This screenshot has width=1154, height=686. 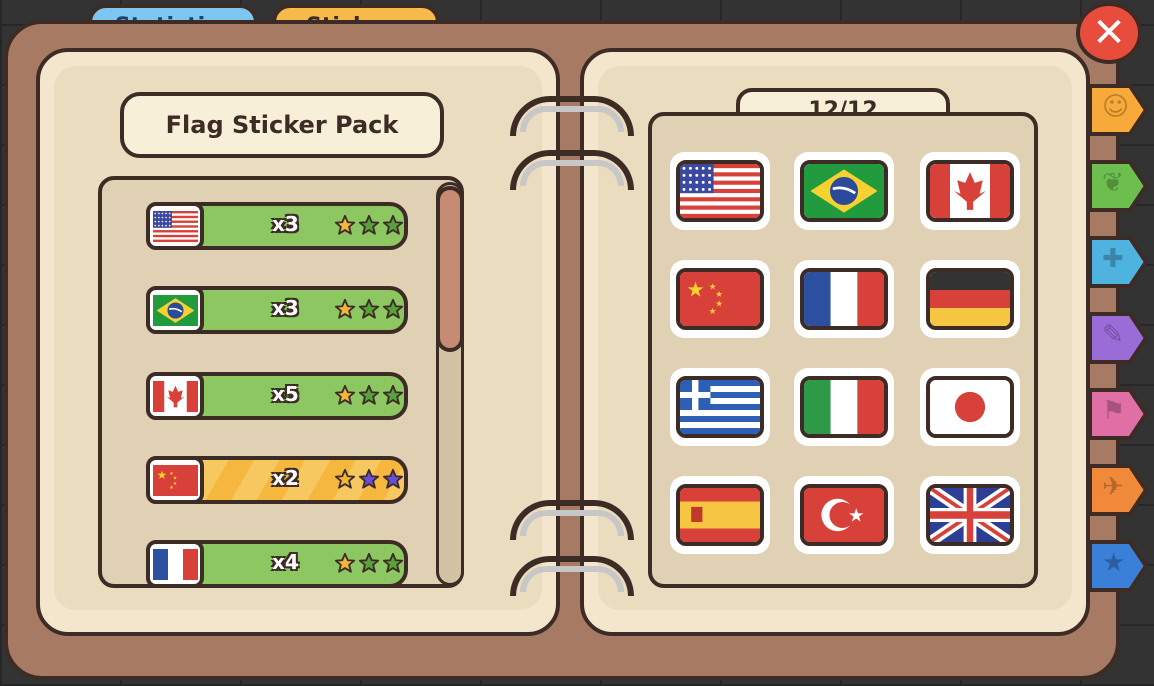 I want to click on germany-flag-icon, so click(x=970, y=299).